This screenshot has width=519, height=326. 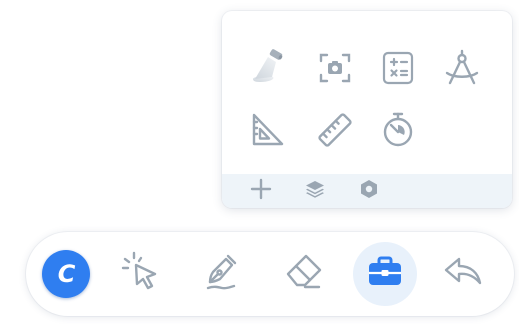 I want to click on ruler-tool, so click(x=335, y=130).